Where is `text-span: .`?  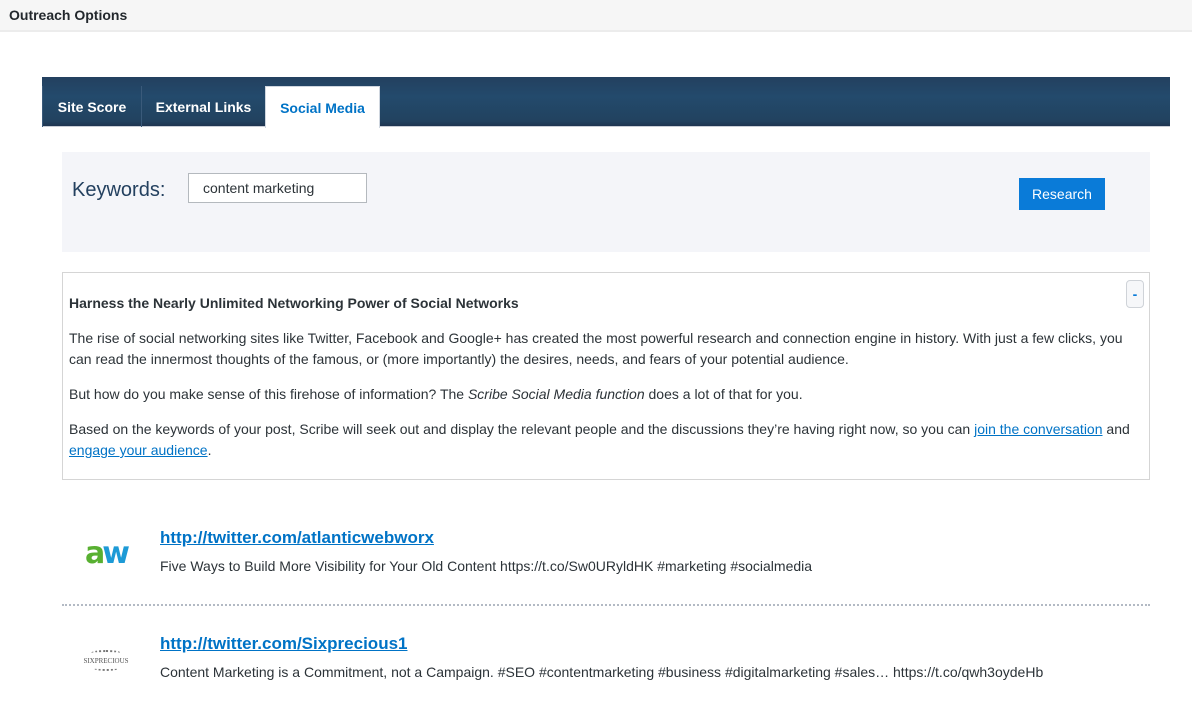
text-span: . is located at coordinates (209, 450).